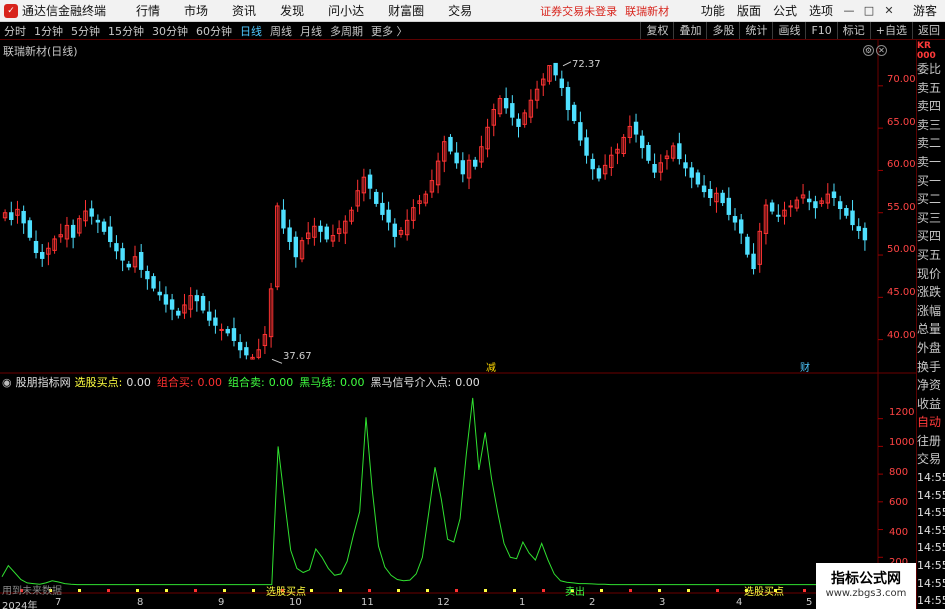  What do you see at coordinates (749, 10) in the screenshot?
I see `menu-banmian: 版面` at bounding box center [749, 10].